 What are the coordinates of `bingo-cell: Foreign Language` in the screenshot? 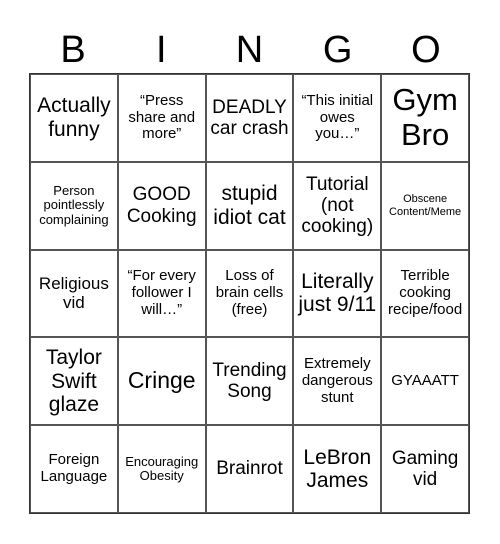 It's located at (74, 469).